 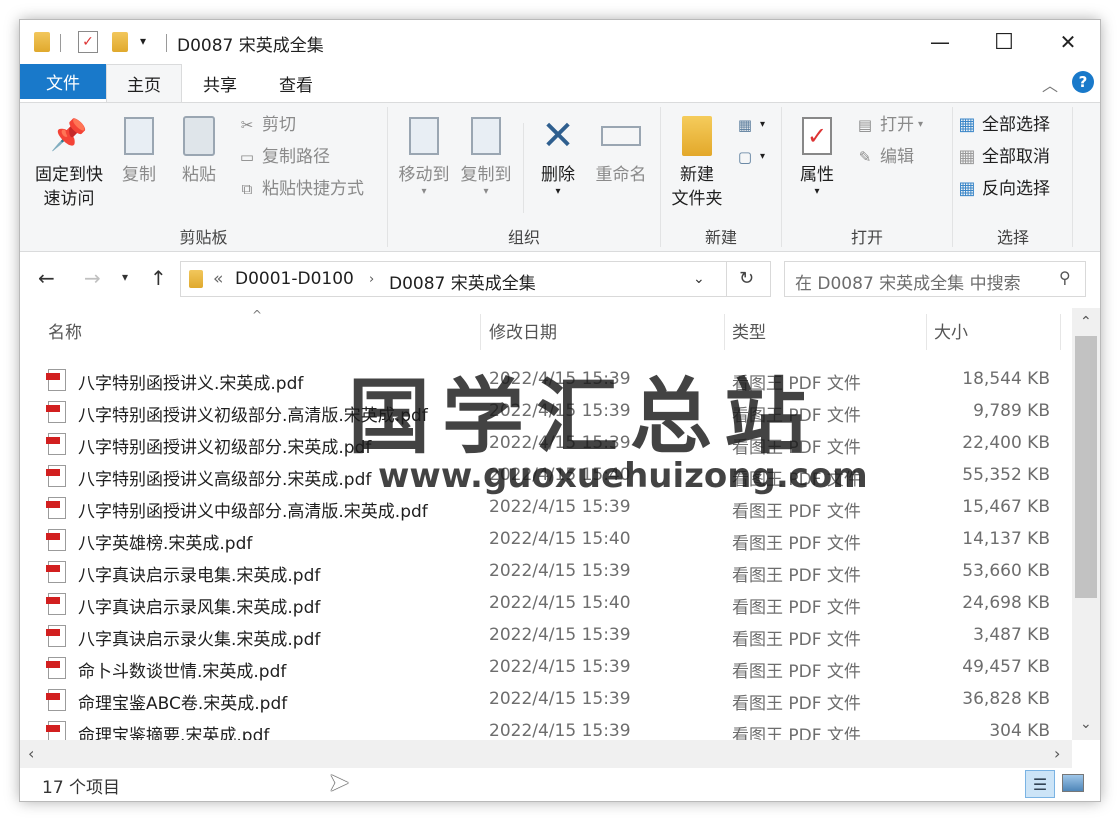 What do you see at coordinates (746, 278) in the screenshot?
I see `refresh-icon: ↻` at bounding box center [746, 278].